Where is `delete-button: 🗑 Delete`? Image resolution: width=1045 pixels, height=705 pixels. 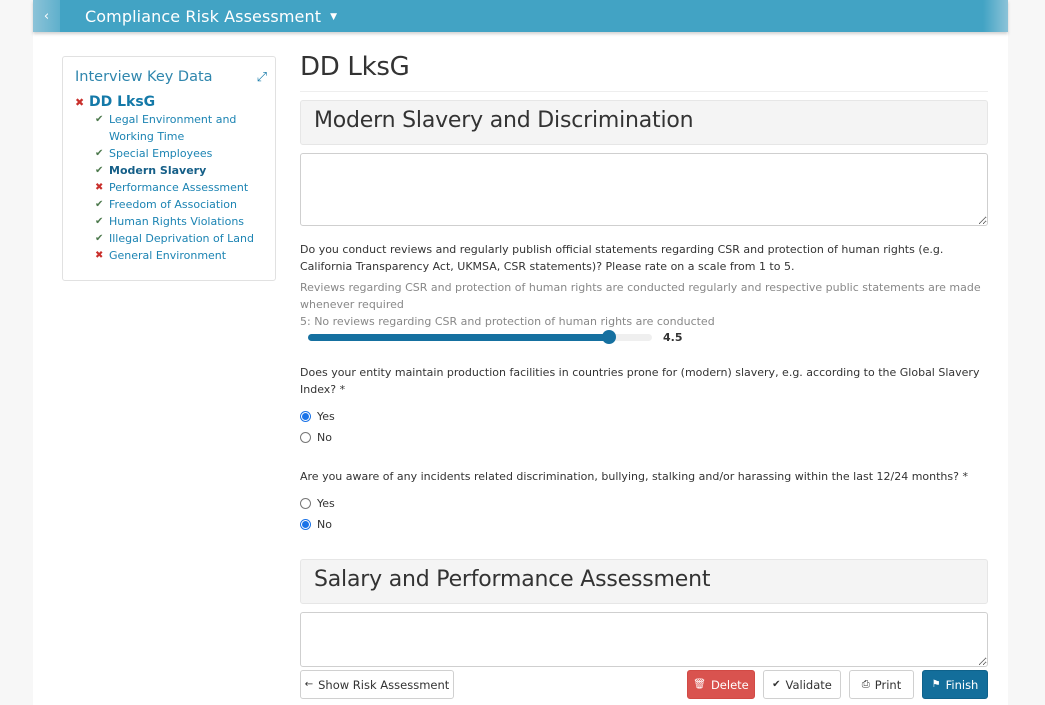
delete-button: 🗑 Delete is located at coordinates (721, 684).